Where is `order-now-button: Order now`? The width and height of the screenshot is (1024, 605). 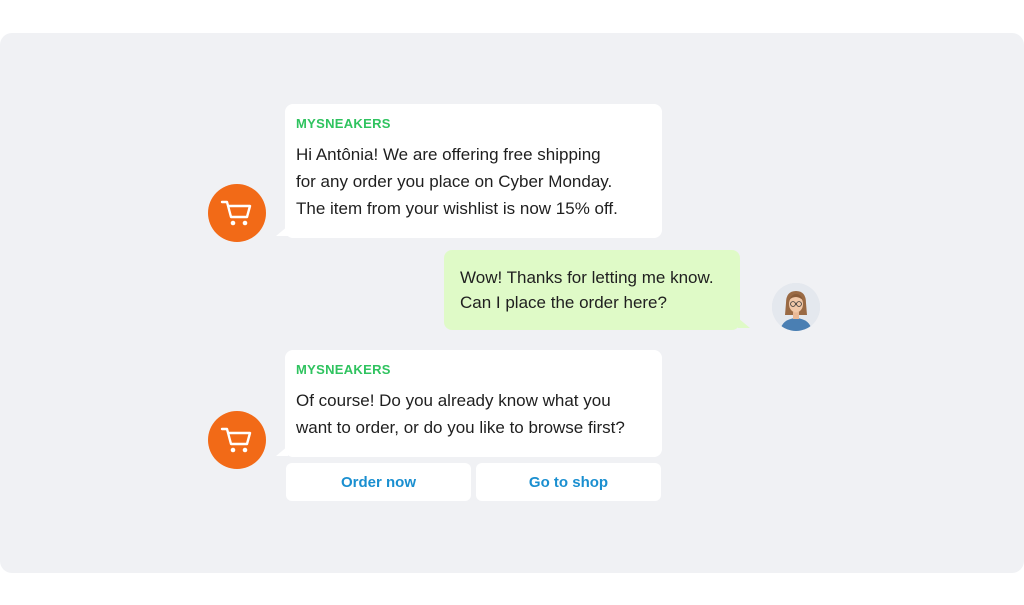 order-now-button: Order now is located at coordinates (378, 482).